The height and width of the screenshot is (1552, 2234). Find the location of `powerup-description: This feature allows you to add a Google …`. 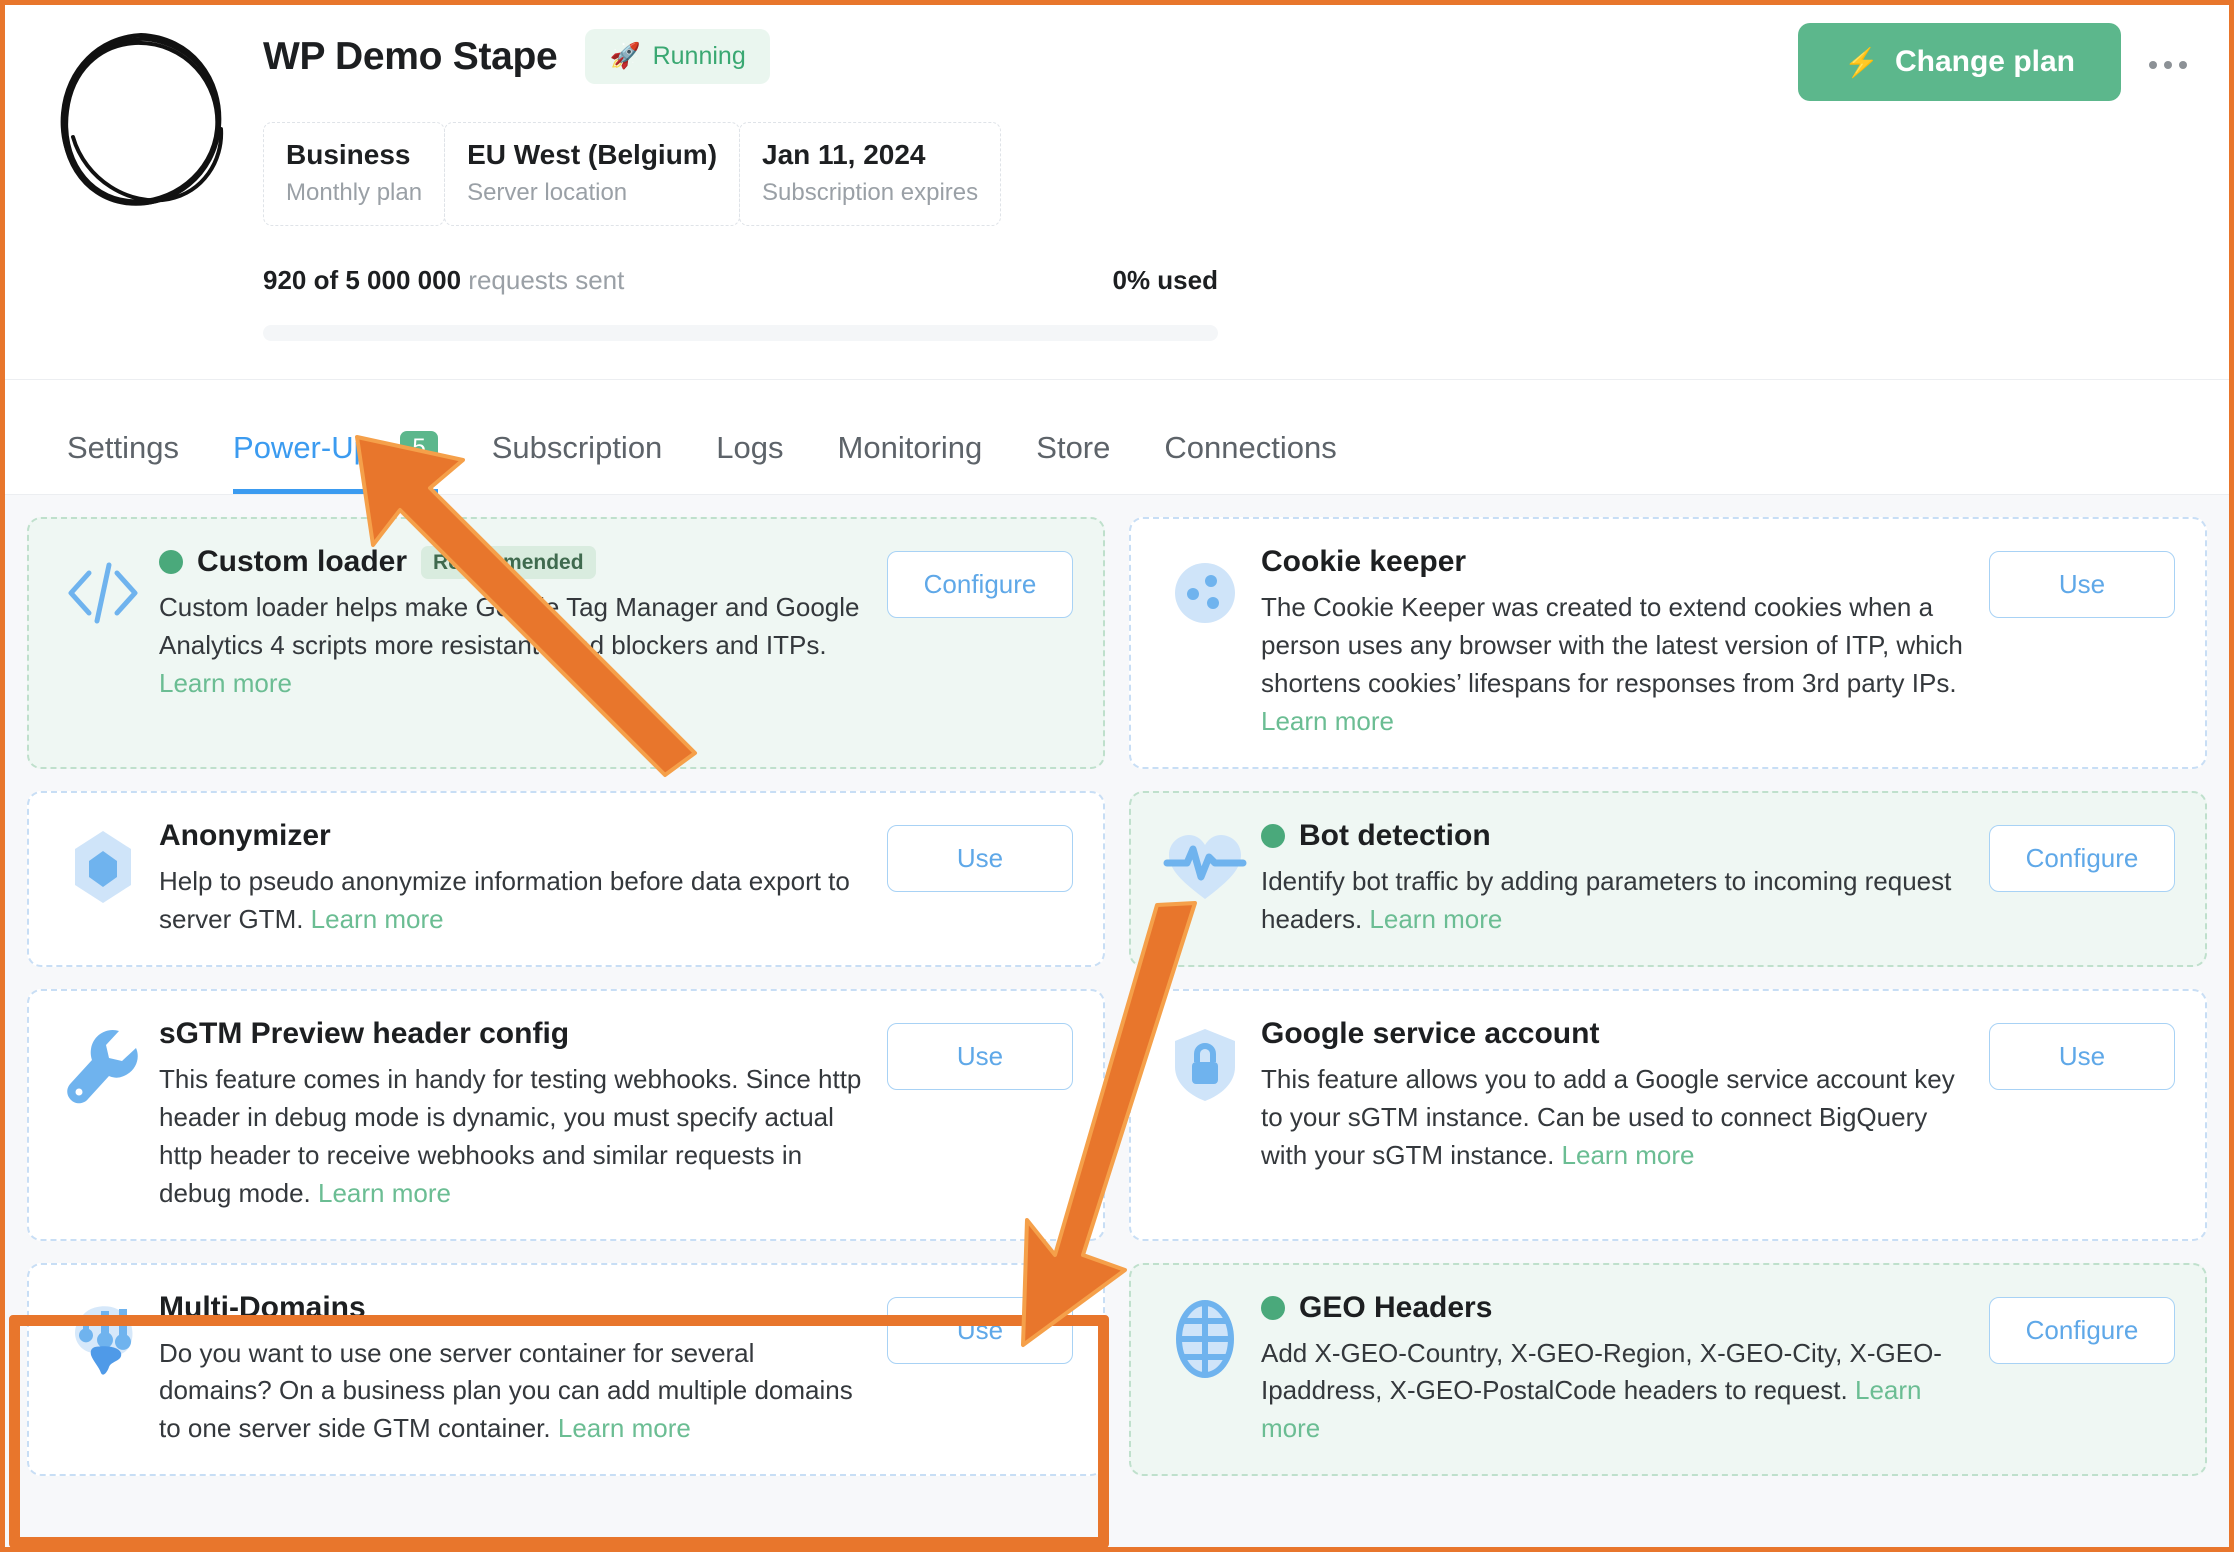

powerup-description: This feature allows you to add a Google … is located at coordinates (1617, 1118).